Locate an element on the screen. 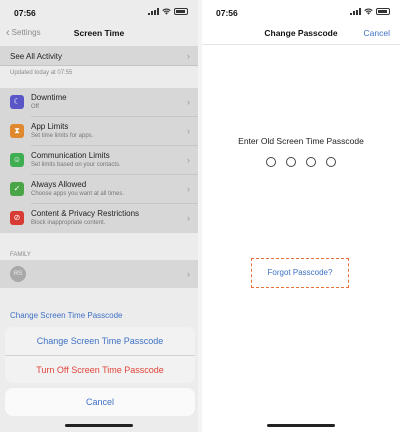  item-subtitle: Set limits based on your contacts. is located at coordinates (76, 165).